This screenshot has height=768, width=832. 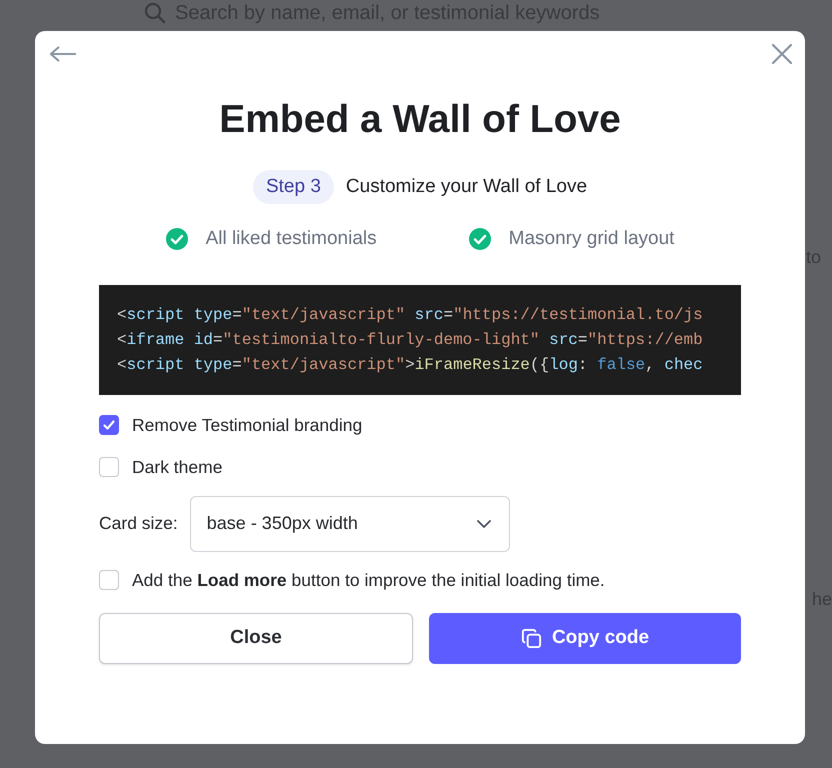 What do you see at coordinates (247, 425) in the screenshot?
I see `checkbox-label: Remove Testimonial branding` at bounding box center [247, 425].